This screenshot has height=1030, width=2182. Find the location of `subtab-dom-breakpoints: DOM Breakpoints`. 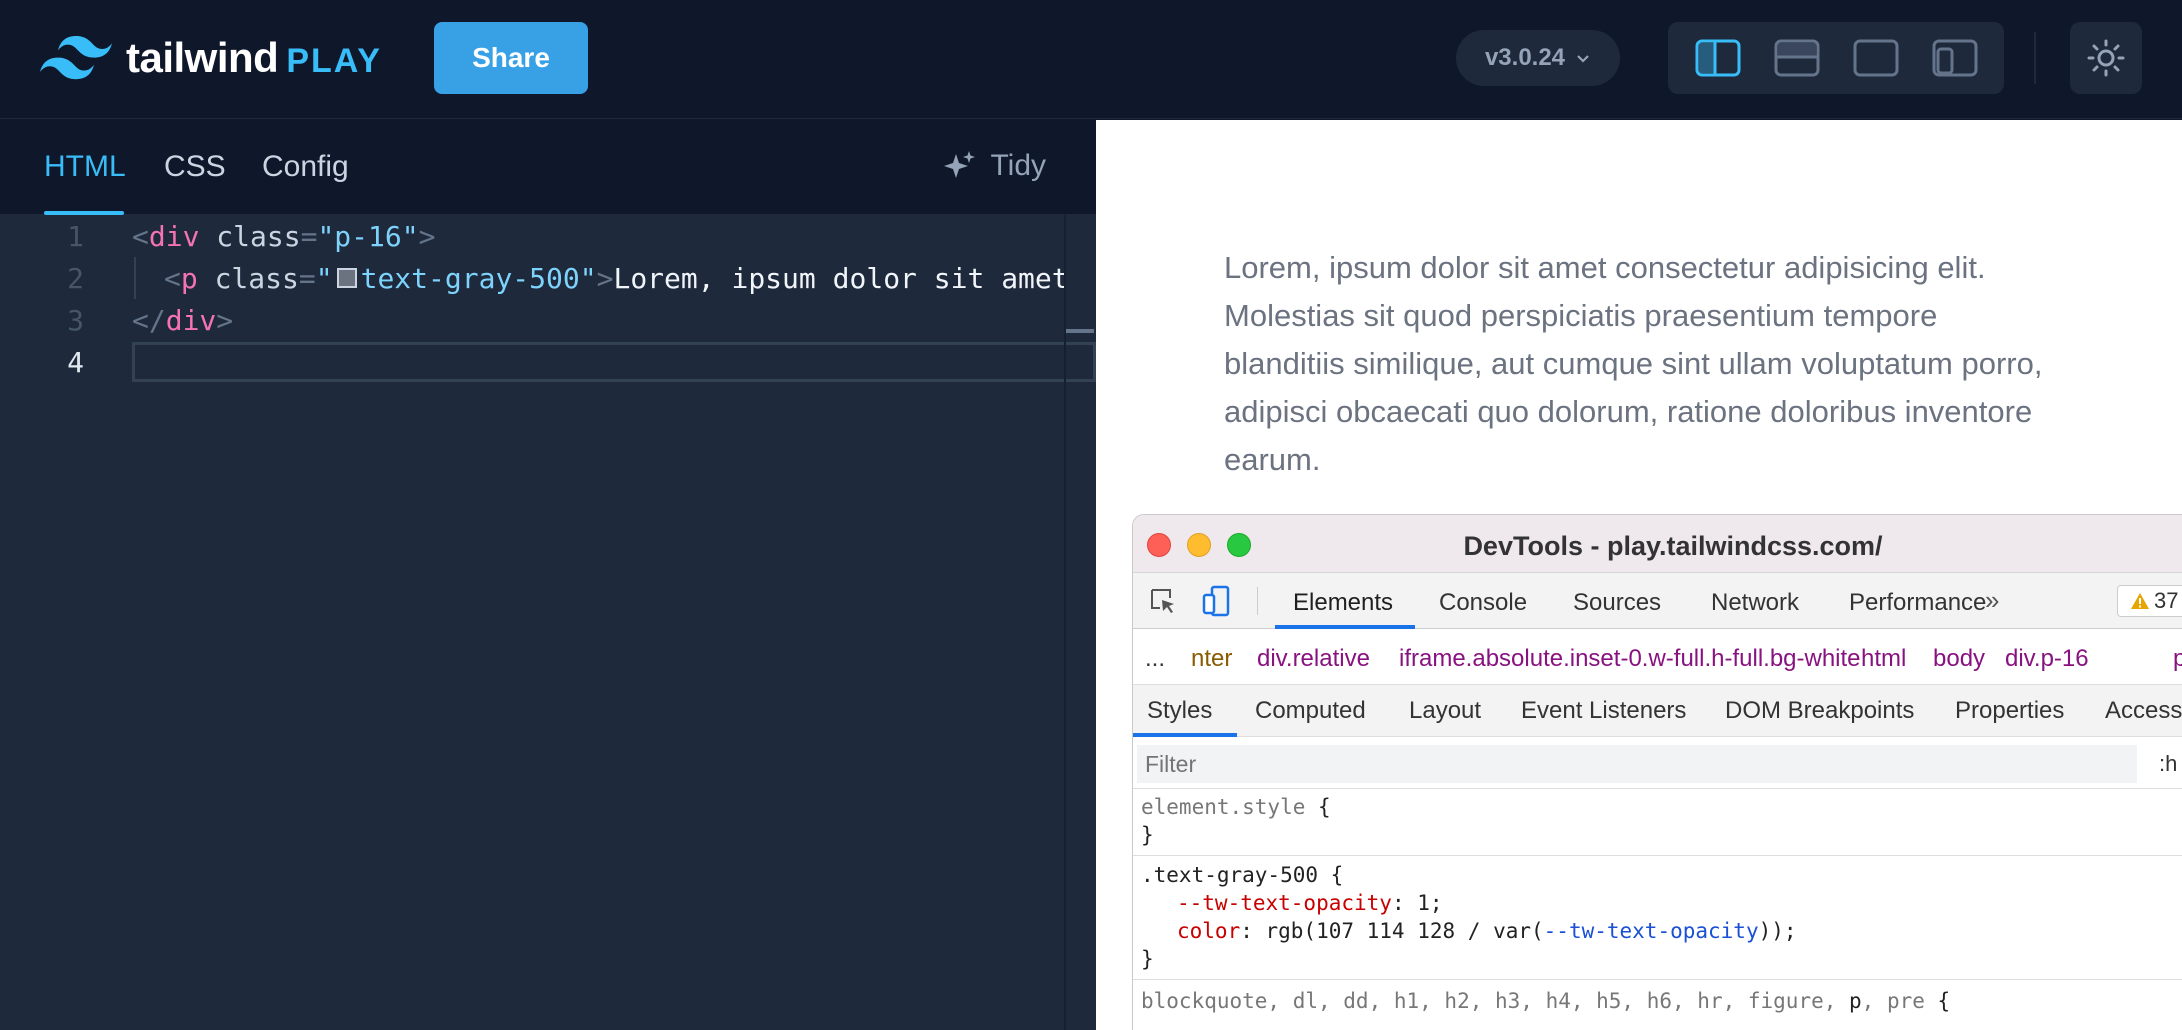

subtab-dom-breakpoints: DOM Breakpoints is located at coordinates (1819, 711).